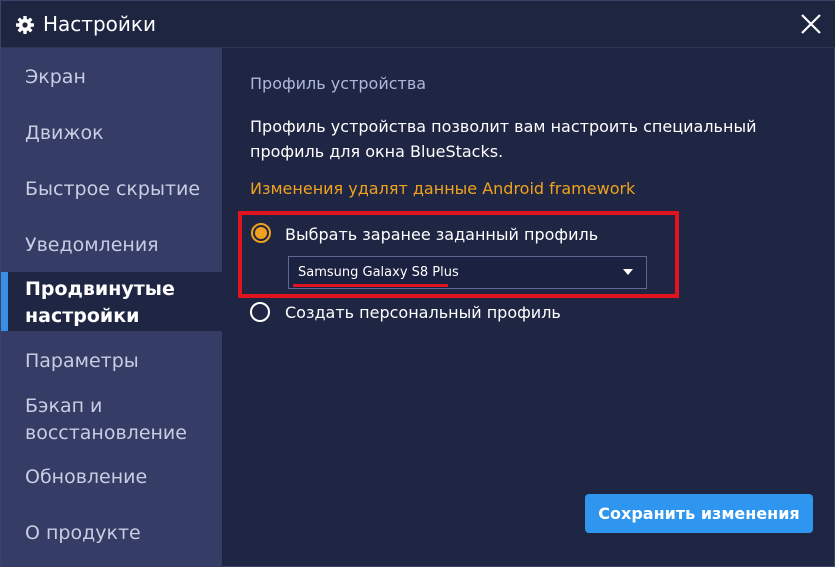 Image resolution: width=835 pixels, height=567 pixels. Describe the element at coordinates (338, 83) in the screenshot. I see `section-title: Профиль устройства` at that location.